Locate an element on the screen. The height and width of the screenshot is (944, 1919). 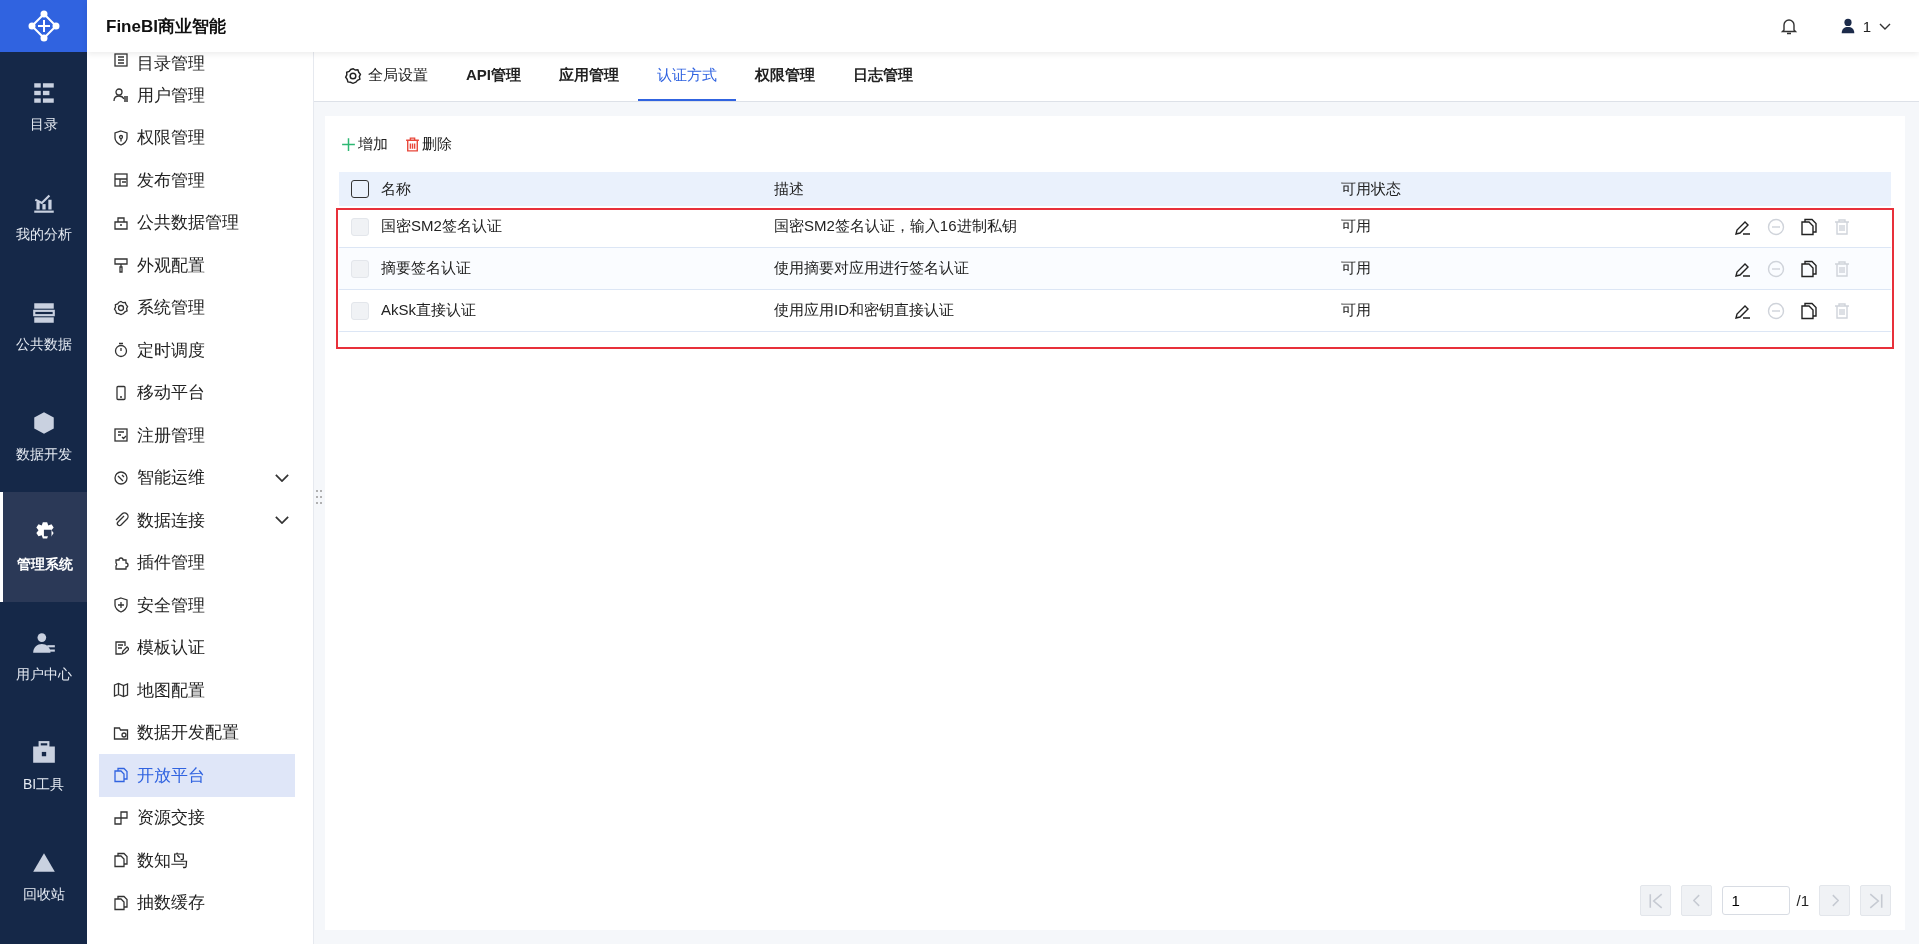
rail-item: 用户中心 is located at coordinates (43, 657).